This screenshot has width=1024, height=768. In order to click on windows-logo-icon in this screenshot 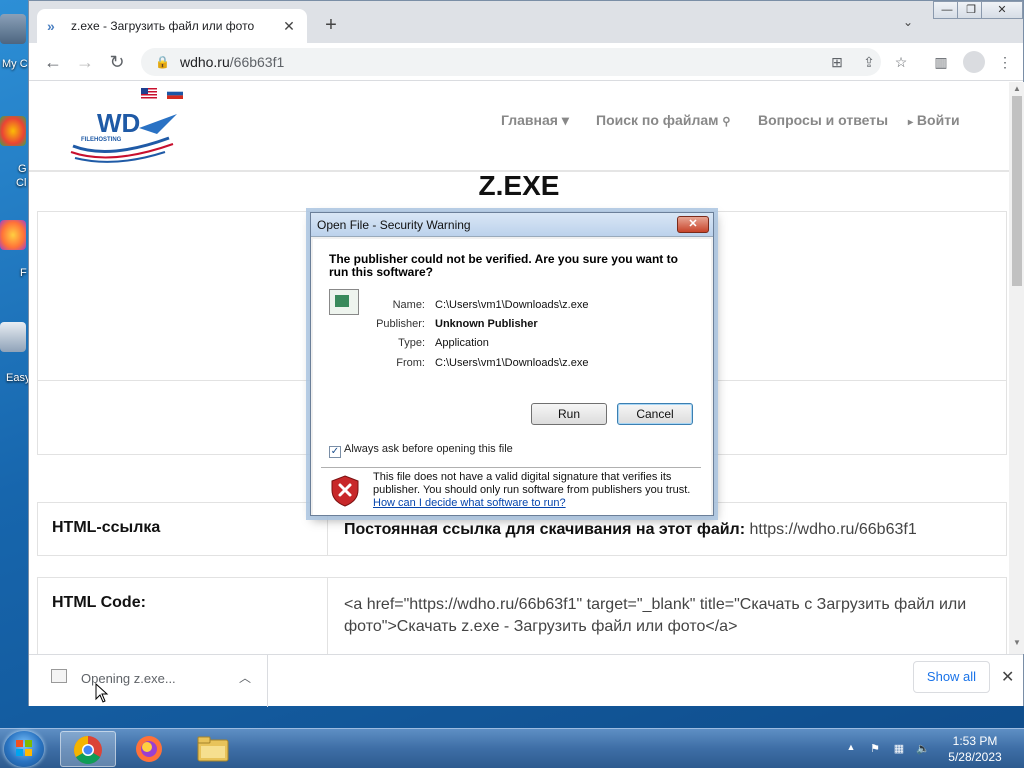, I will do `click(24, 748)`.